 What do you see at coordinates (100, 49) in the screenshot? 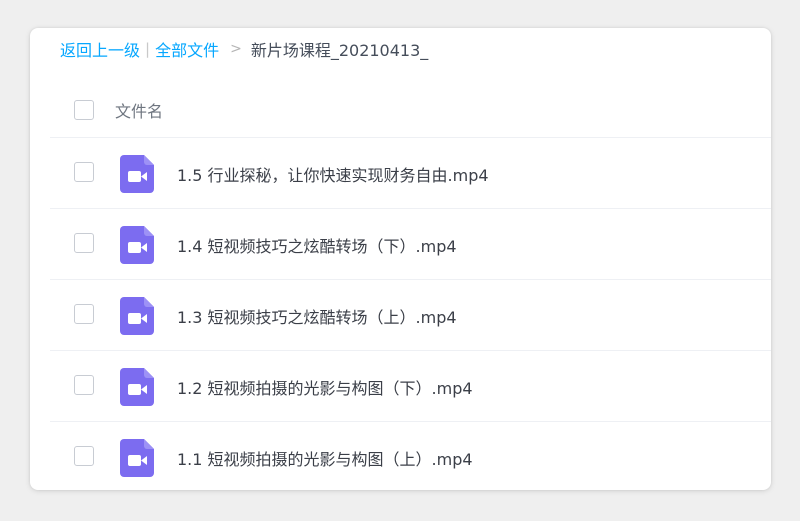
I see `back-link: 返回上一级` at bounding box center [100, 49].